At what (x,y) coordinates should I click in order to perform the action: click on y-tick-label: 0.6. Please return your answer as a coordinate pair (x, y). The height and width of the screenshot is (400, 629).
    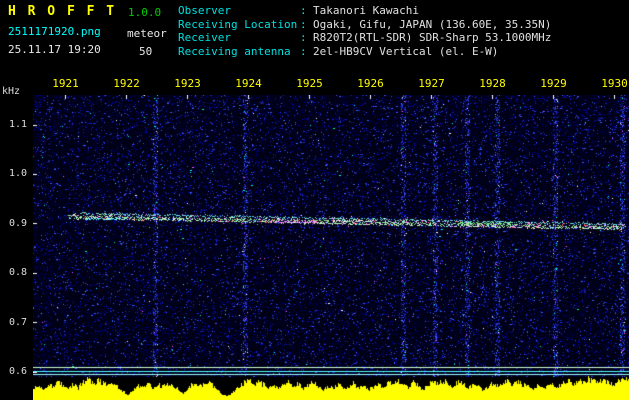
    Looking at the image, I should click on (17, 371).